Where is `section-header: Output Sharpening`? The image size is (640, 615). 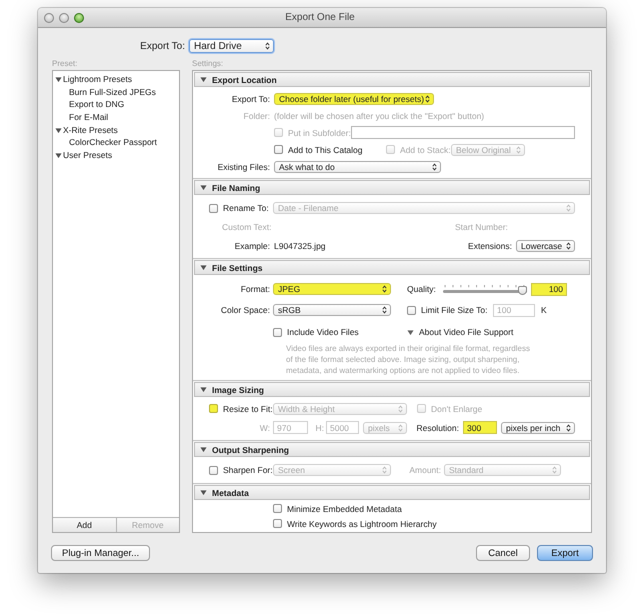
section-header: Output Sharpening is located at coordinates (392, 449).